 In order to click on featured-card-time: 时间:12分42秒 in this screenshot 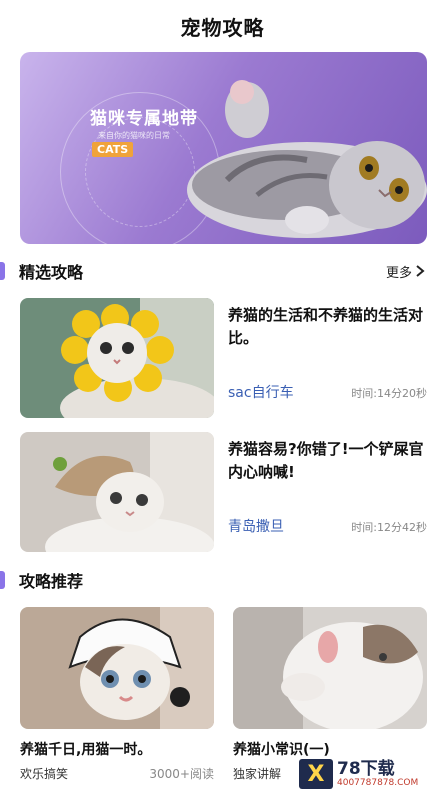, I will do `click(389, 527)`.